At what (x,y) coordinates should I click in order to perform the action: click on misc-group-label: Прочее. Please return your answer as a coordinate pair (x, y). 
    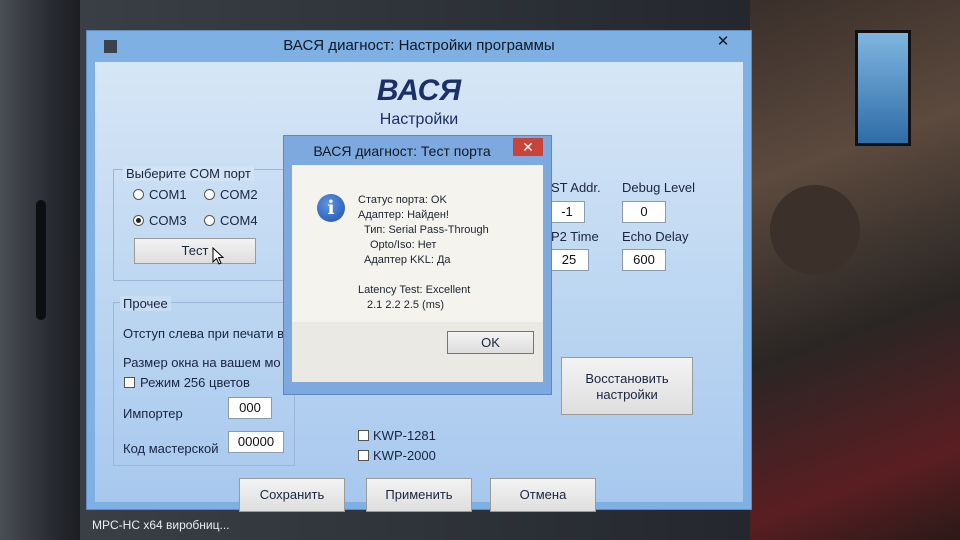
    Looking at the image, I should click on (145, 303).